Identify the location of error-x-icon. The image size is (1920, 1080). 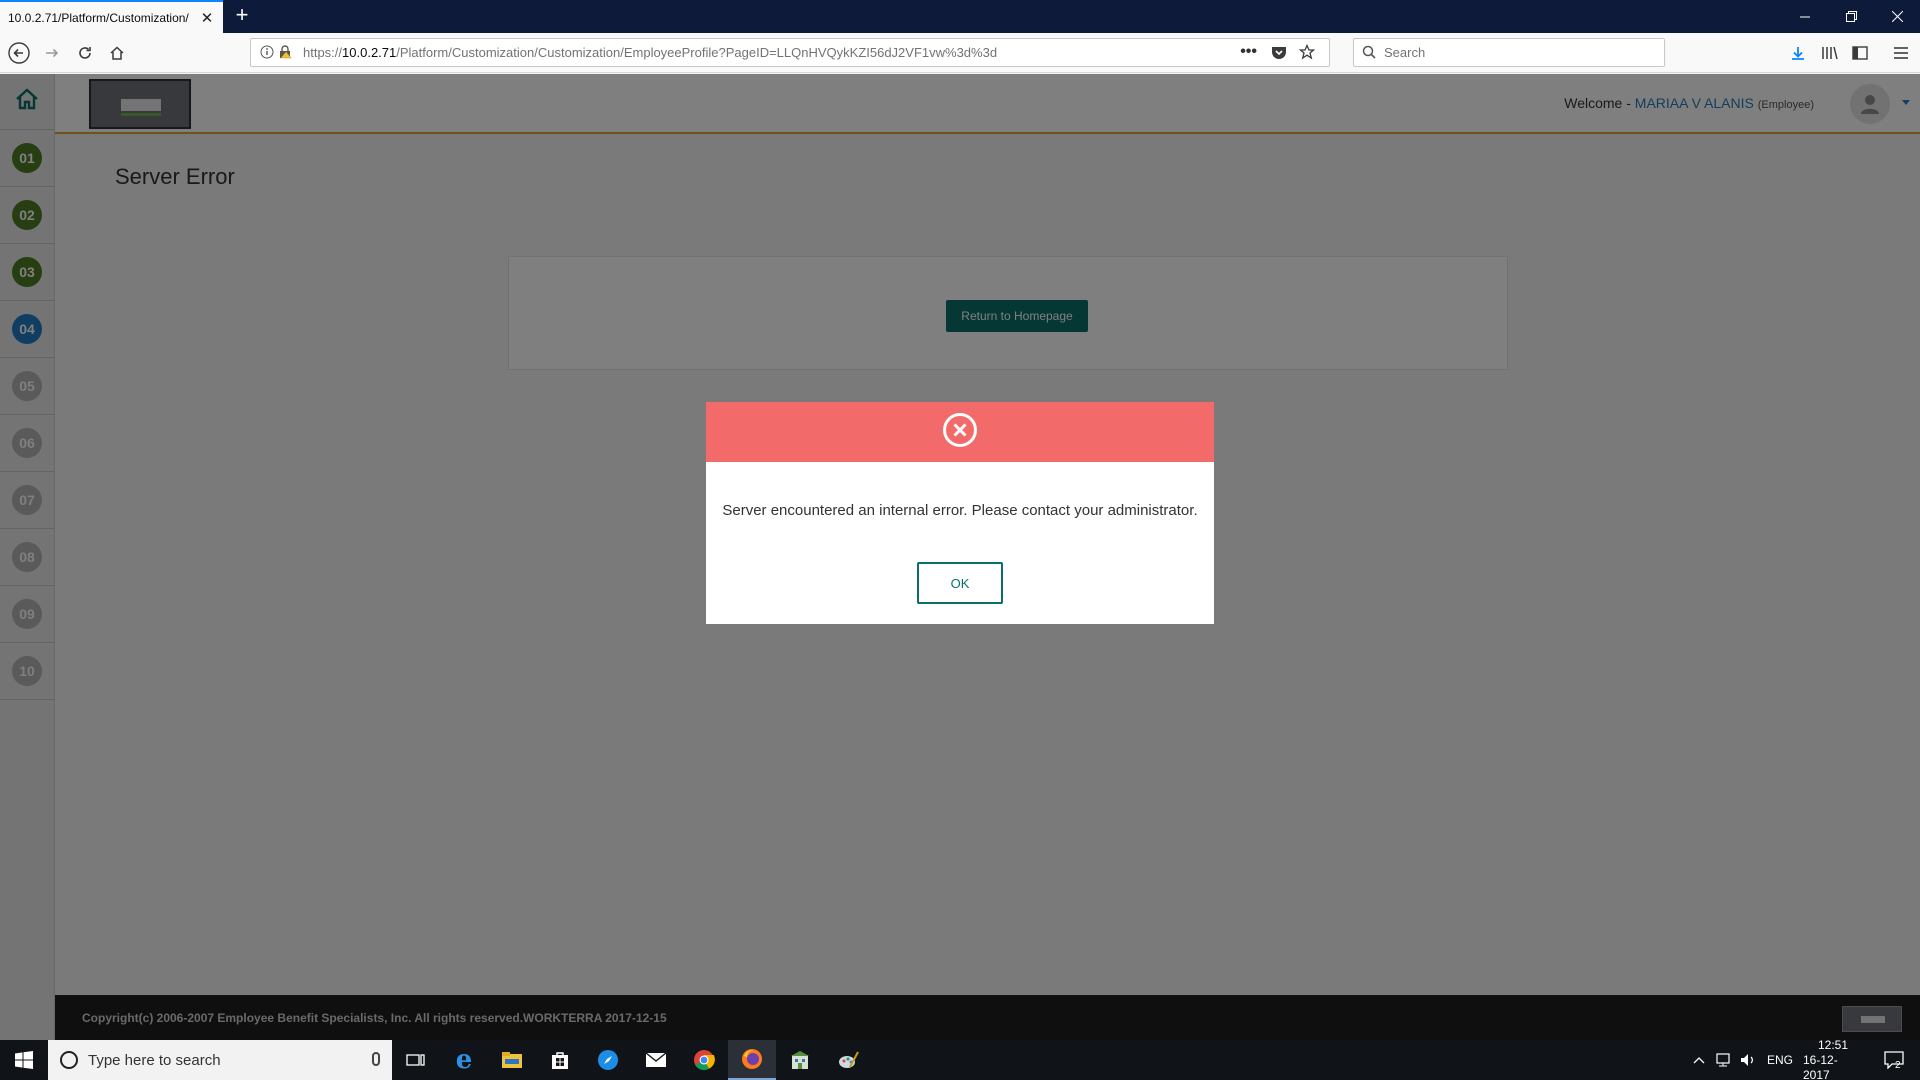
(960, 432).